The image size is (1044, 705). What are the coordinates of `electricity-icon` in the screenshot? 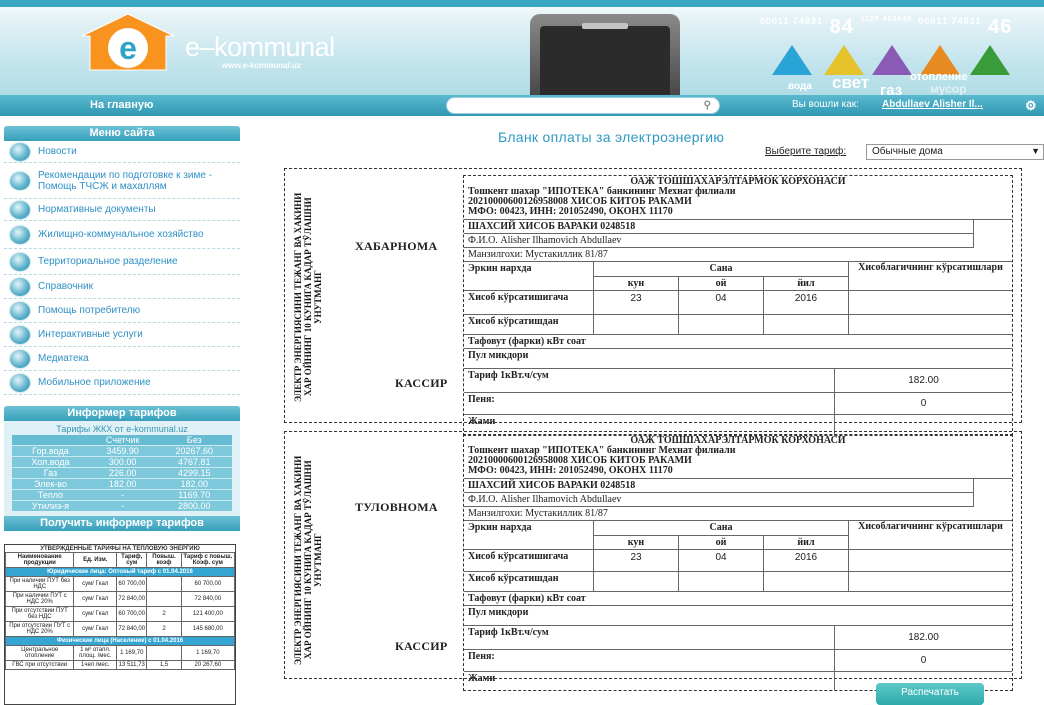 It's located at (844, 60).